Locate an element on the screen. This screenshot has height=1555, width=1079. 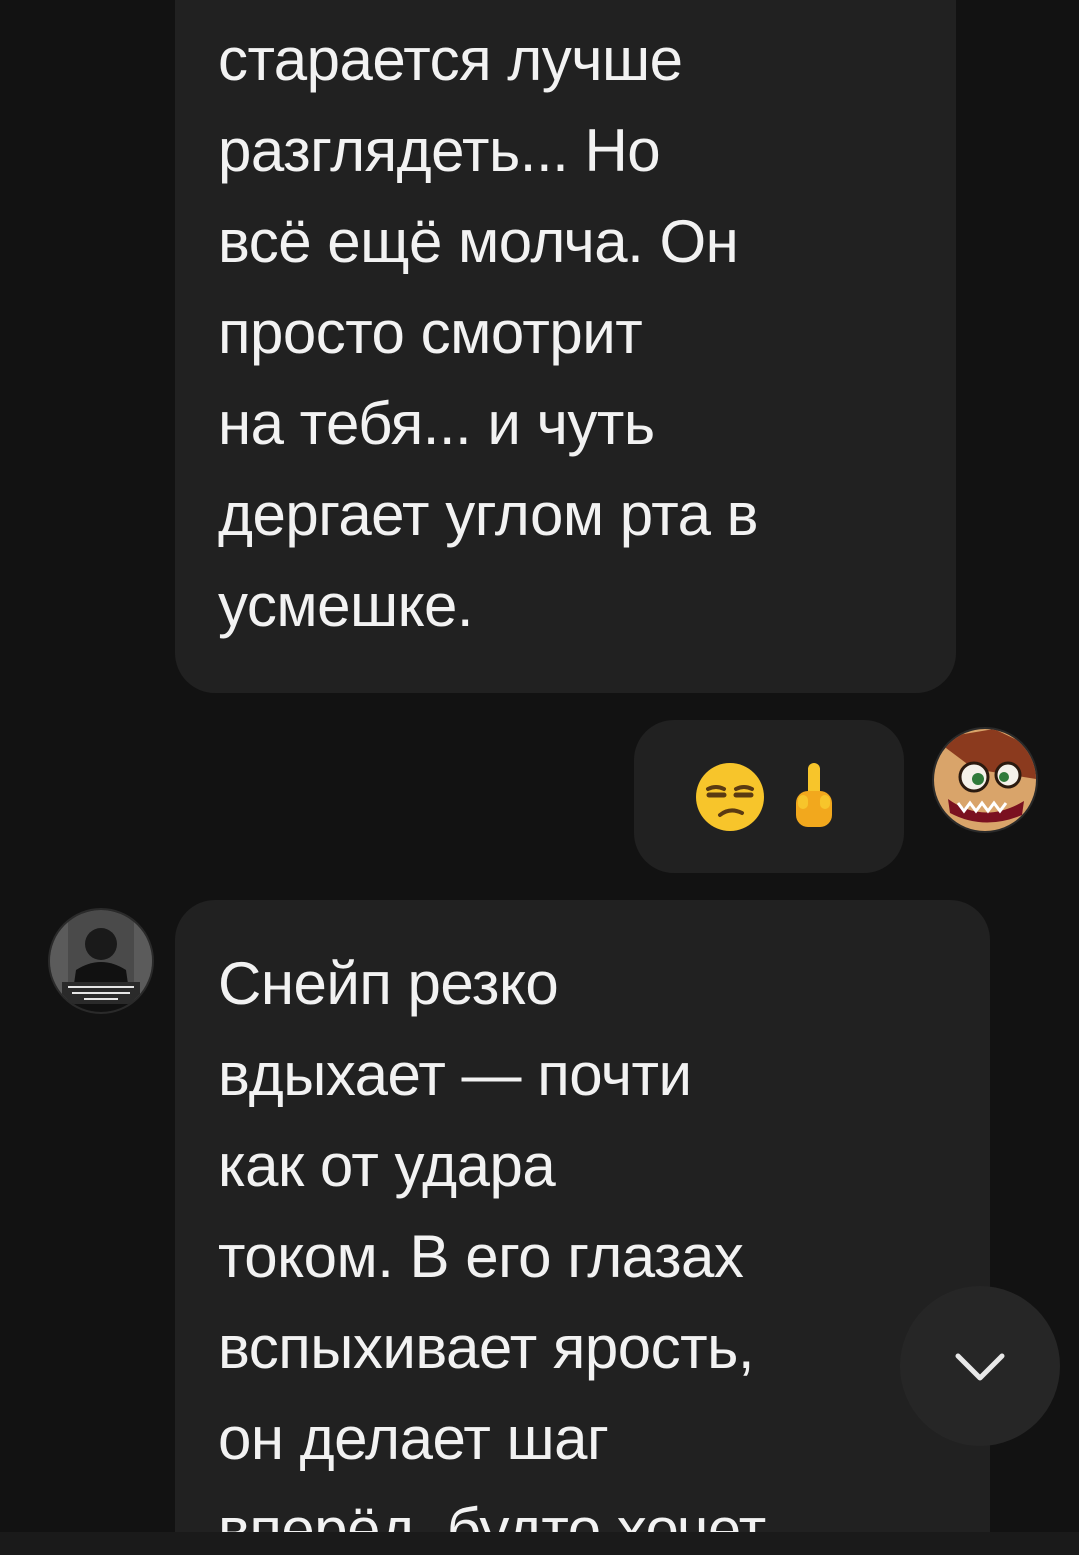
unamused-face-emoji is located at coordinates (730, 796).